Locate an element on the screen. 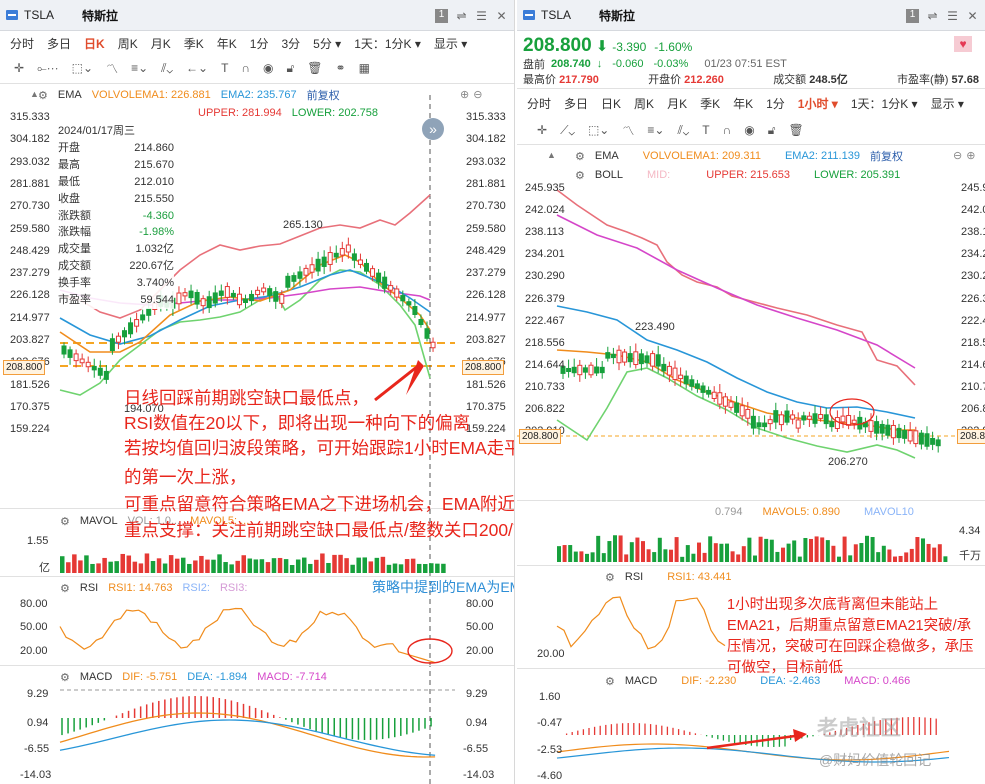  ohlc-value: 214.860 is located at coordinates (154, 147).